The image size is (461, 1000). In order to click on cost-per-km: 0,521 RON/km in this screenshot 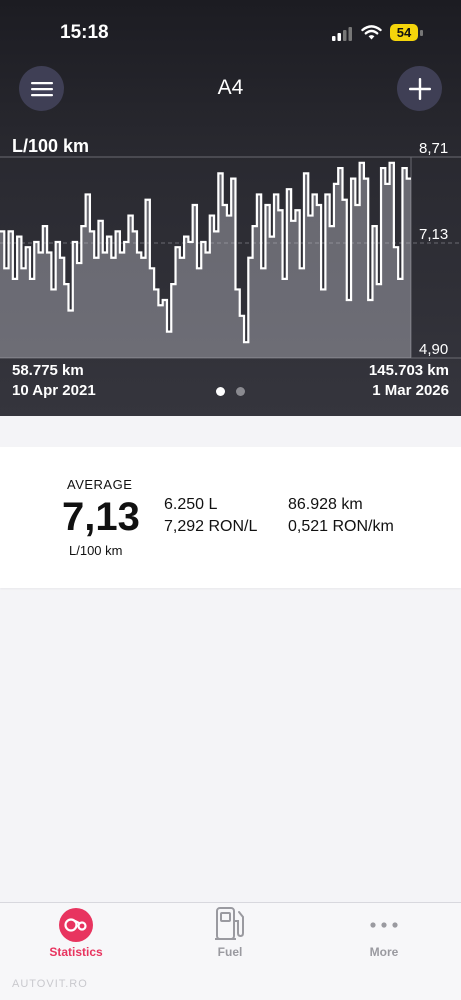, I will do `click(341, 527)`.